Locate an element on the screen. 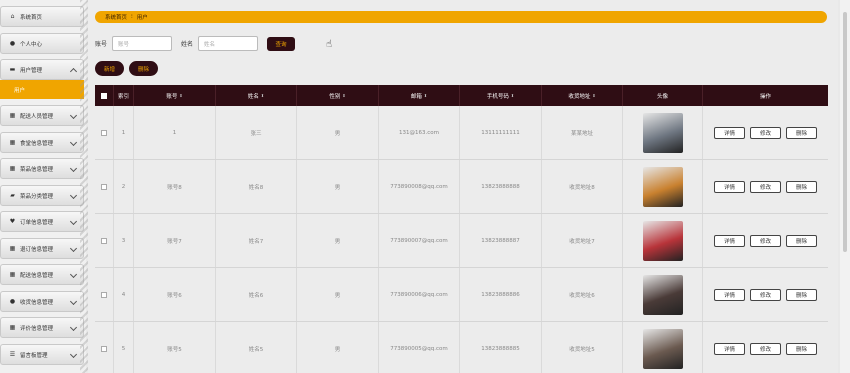 The width and height of the screenshot is (850, 373). cell-email: 131@163.com is located at coordinates (419, 132).